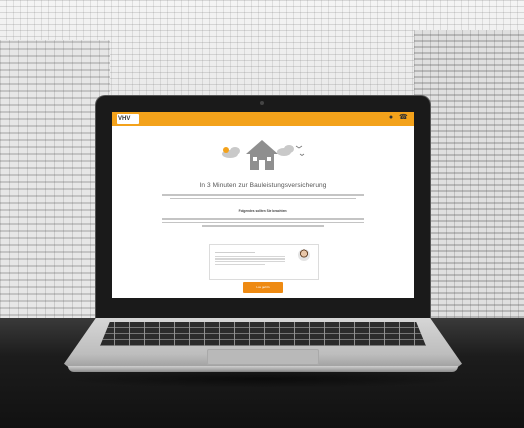 The image size is (524, 428). I want to click on start-button: Los geht's, so click(263, 287).